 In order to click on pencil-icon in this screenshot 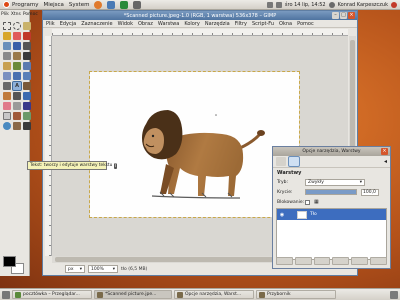, I will do `click(17, 96)`.